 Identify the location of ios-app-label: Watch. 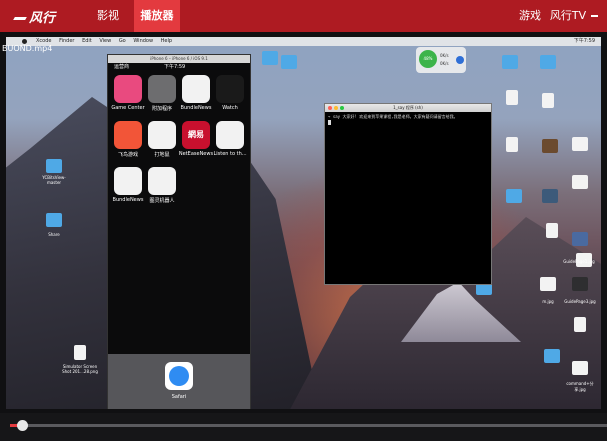
(230, 108).